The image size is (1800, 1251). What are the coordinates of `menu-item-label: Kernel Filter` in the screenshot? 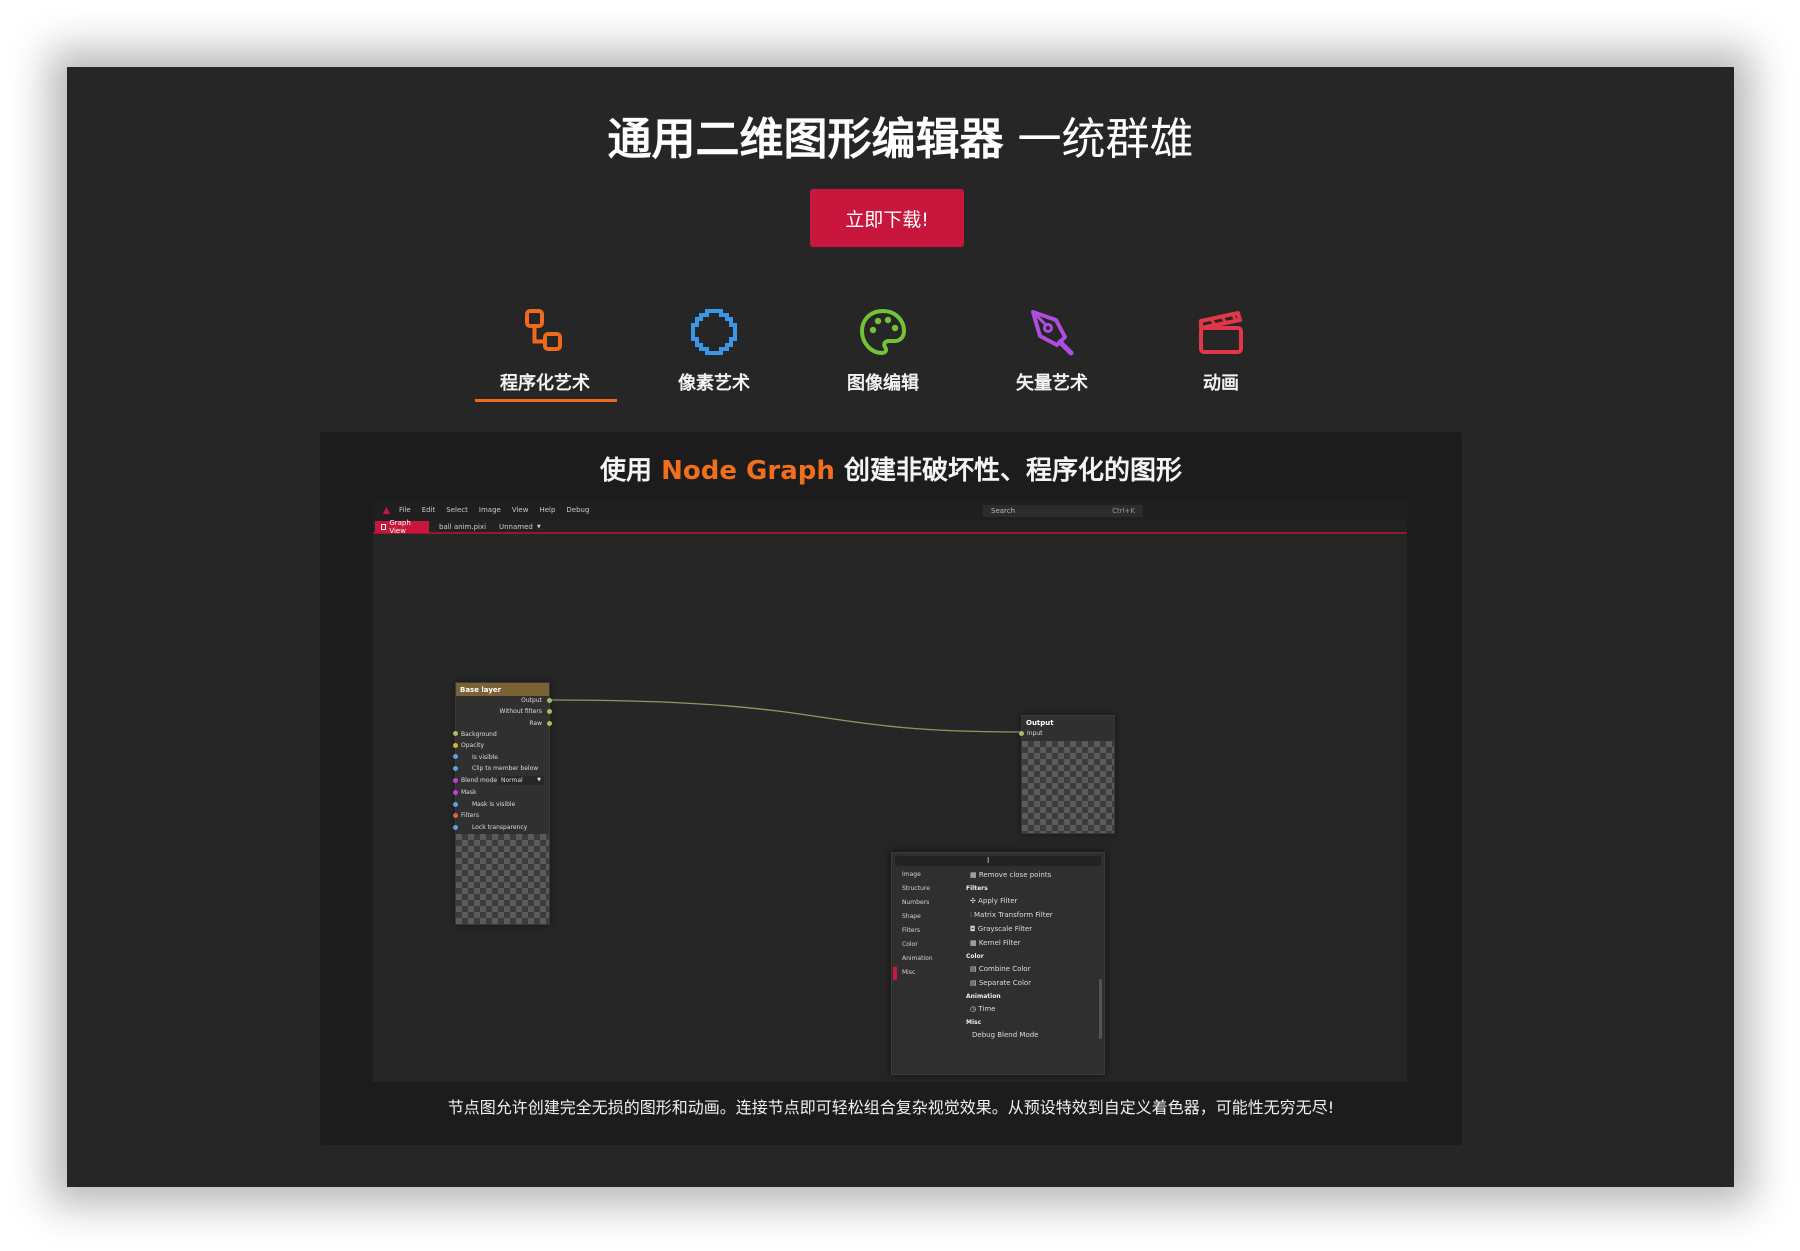 It's located at (999, 943).